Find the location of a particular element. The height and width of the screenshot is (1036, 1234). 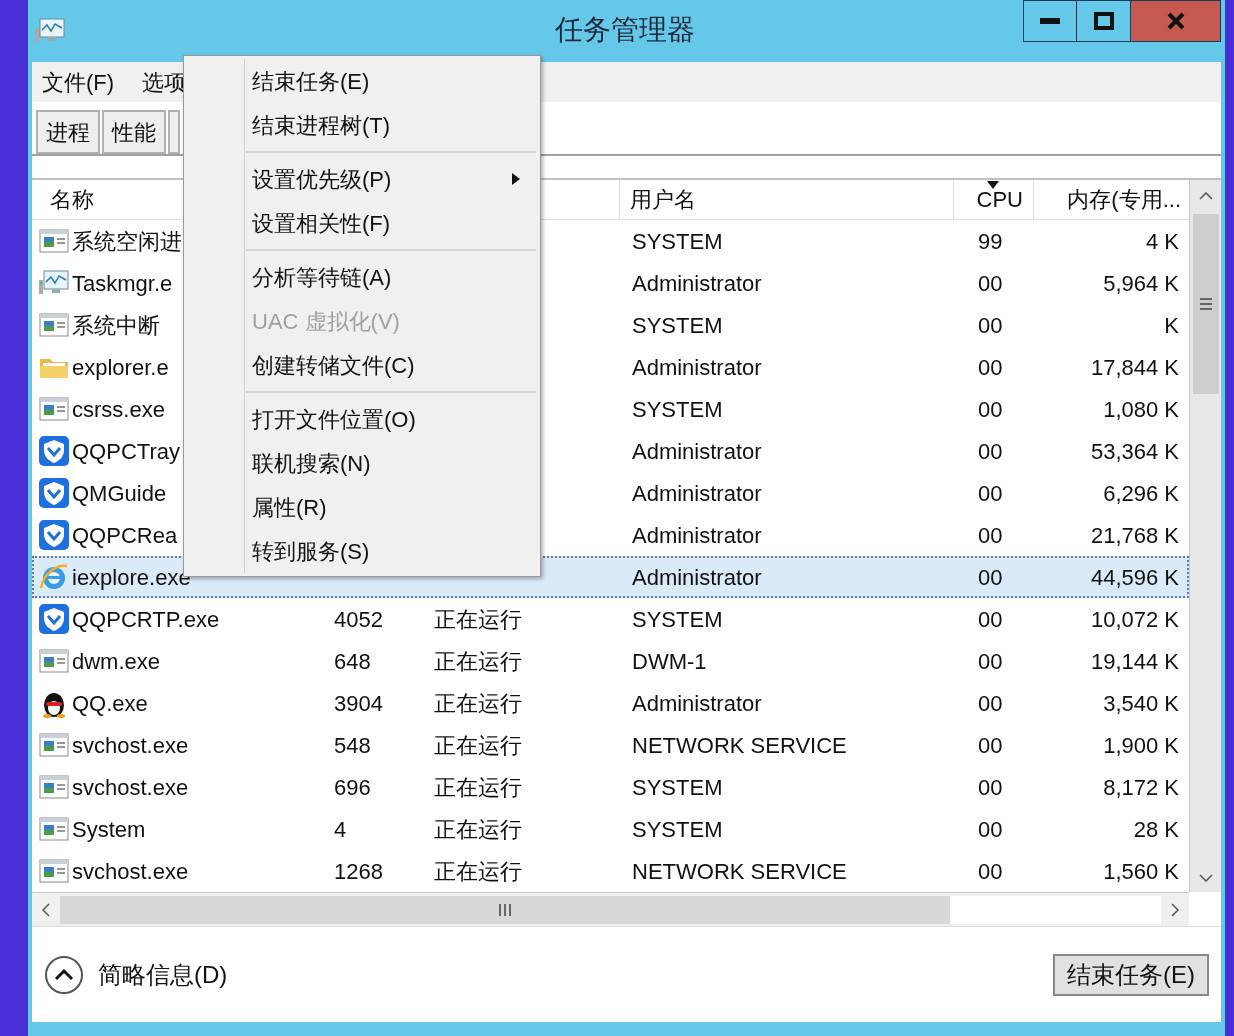

user-cell: DWM-1 is located at coordinates (669, 661).